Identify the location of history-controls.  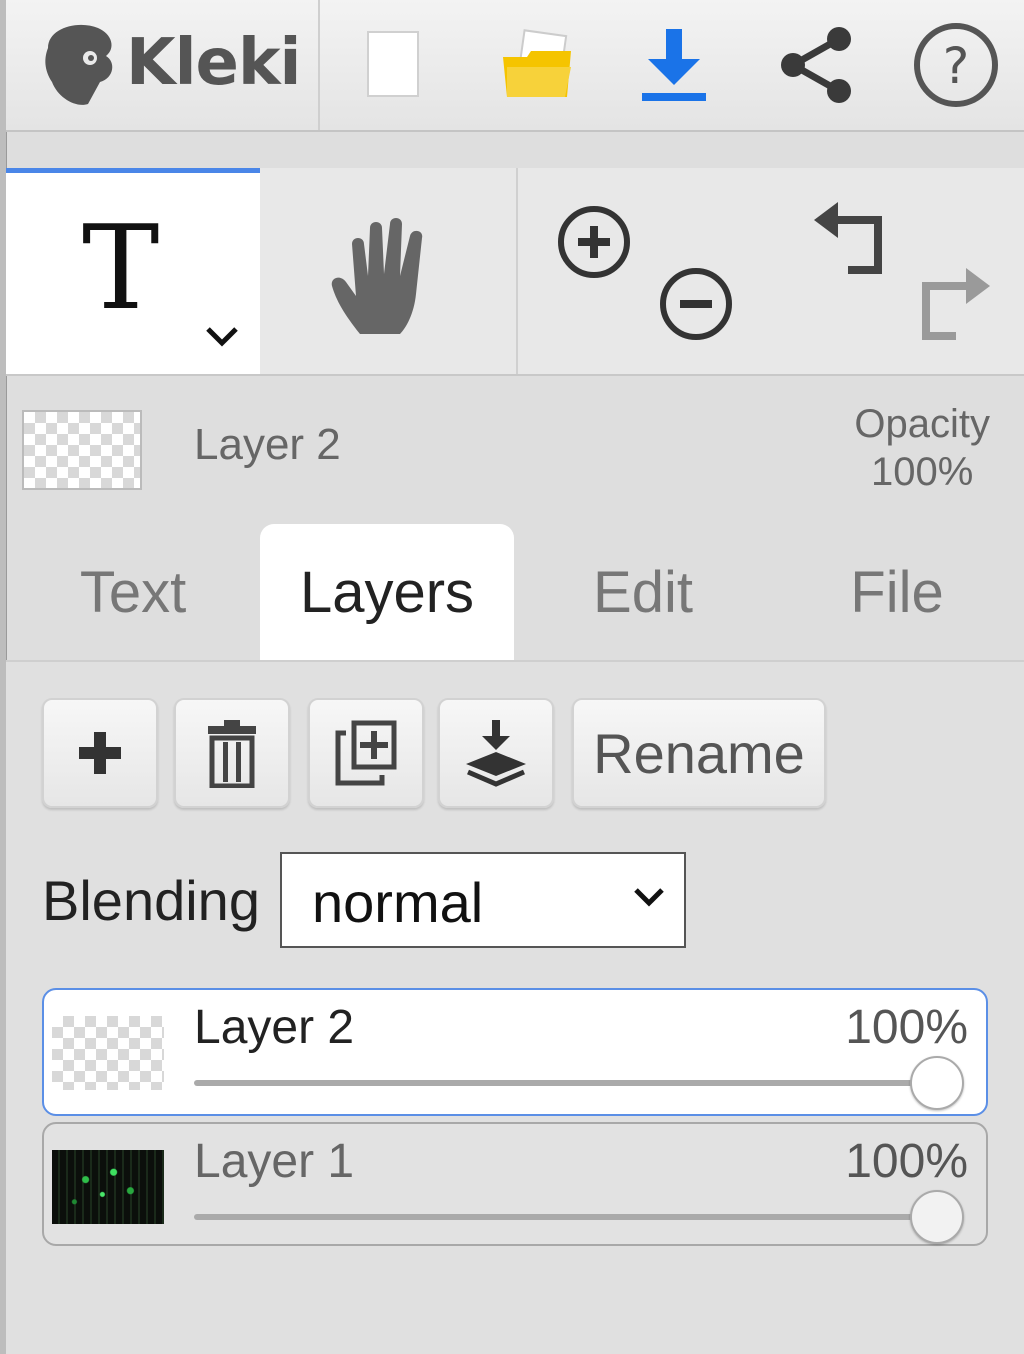
(896, 271).